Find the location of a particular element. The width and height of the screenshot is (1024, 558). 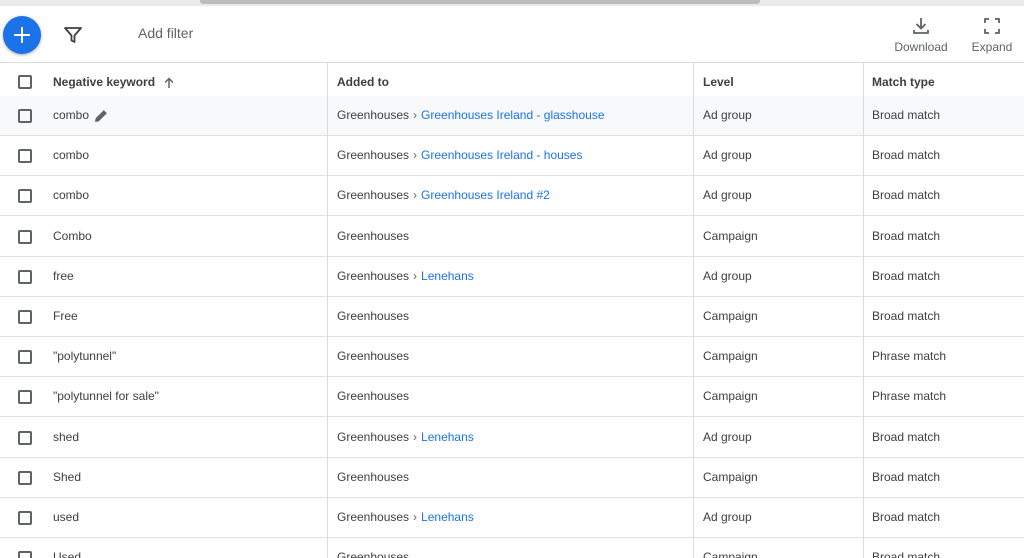

keyword-cell: "polytunnel for sale" is located at coordinates (106, 396).